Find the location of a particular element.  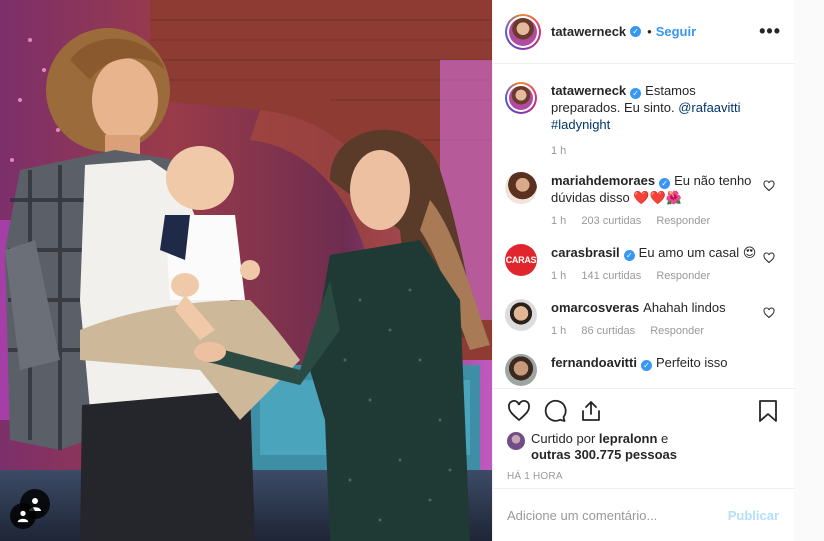

caption-time: 1 h is located at coordinates (558, 151).